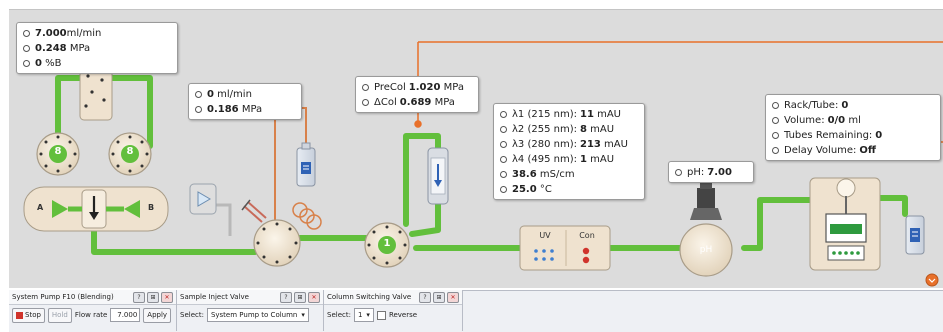 This screenshot has width=943, height=332. What do you see at coordinates (424, 87) in the screenshot?
I see `precol-value: 1.020` at bounding box center [424, 87].